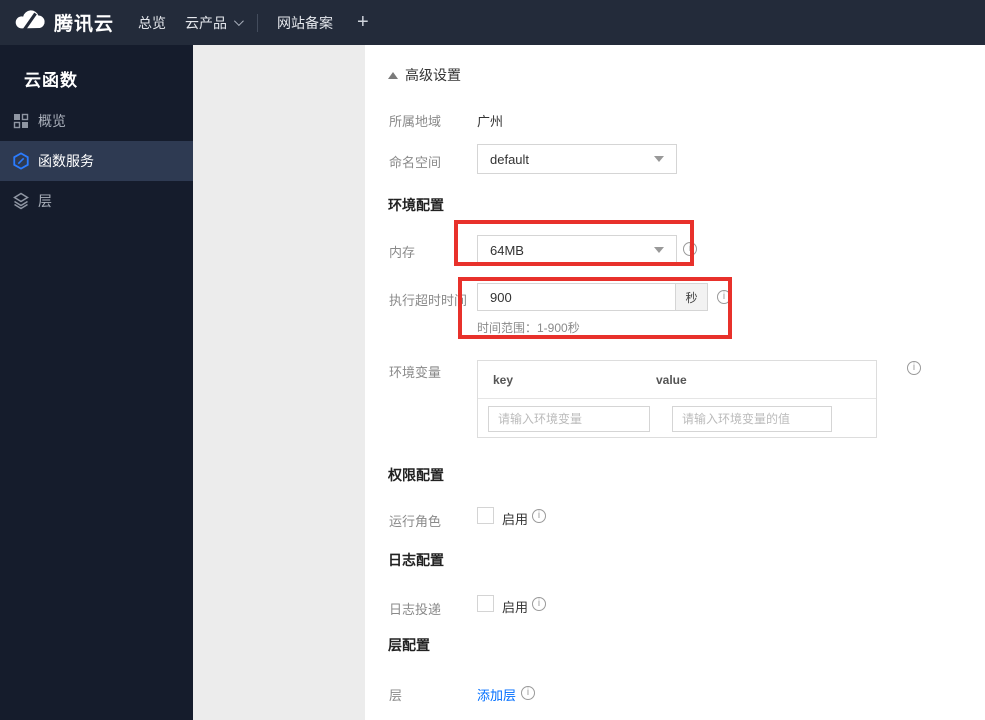 This screenshot has width=985, height=720. I want to click on timeout-info-icon, so click(724, 297).